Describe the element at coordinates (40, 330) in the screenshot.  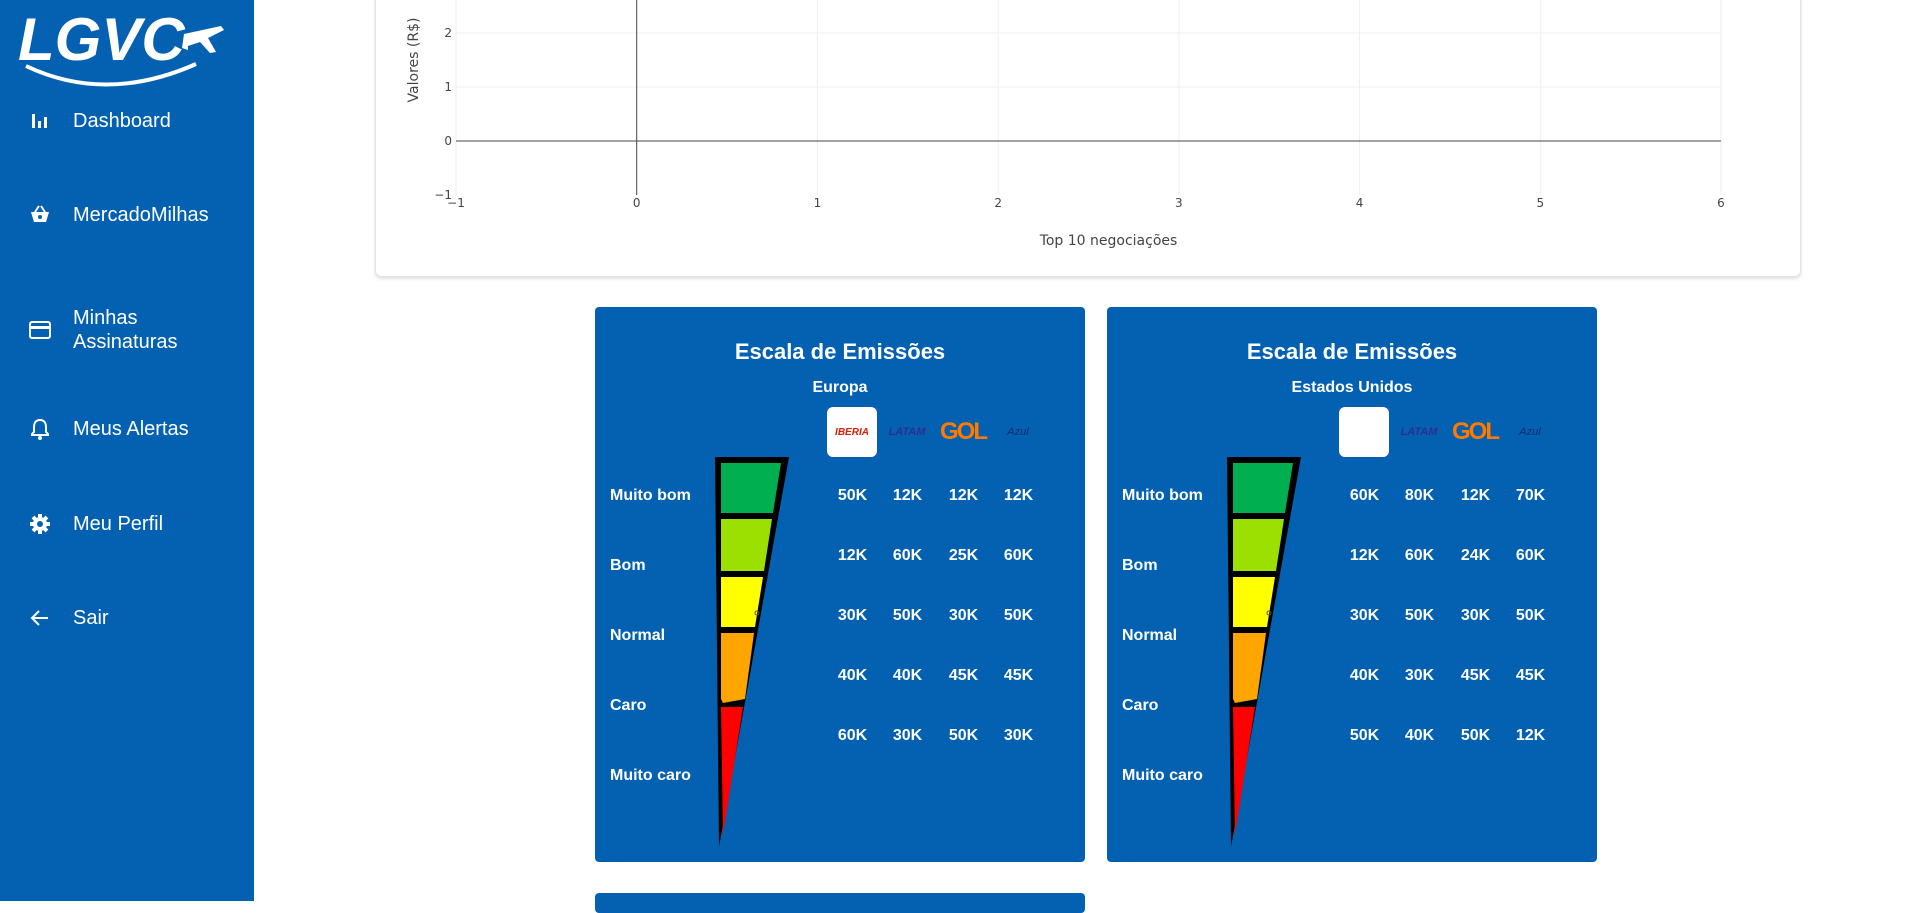
I see `credit-card-icon` at that location.